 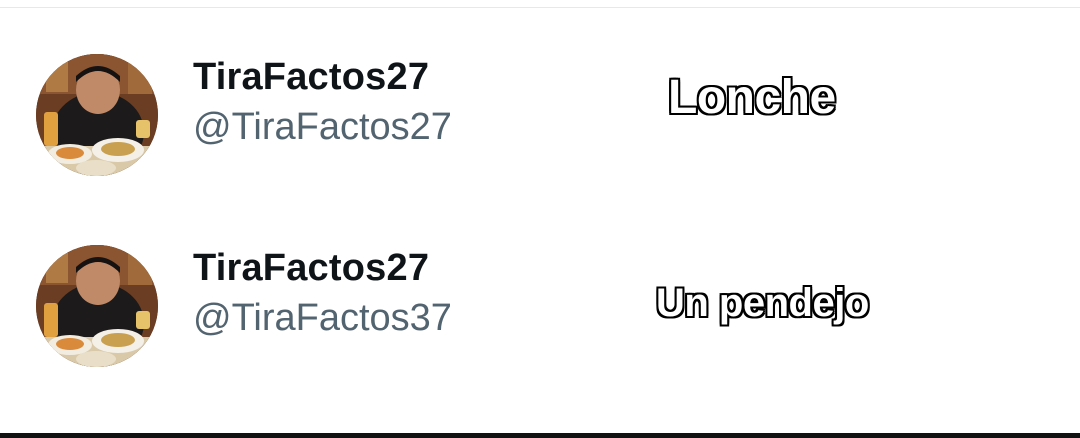 I want to click on meme-caption: Lonche, so click(x=752, y=97).